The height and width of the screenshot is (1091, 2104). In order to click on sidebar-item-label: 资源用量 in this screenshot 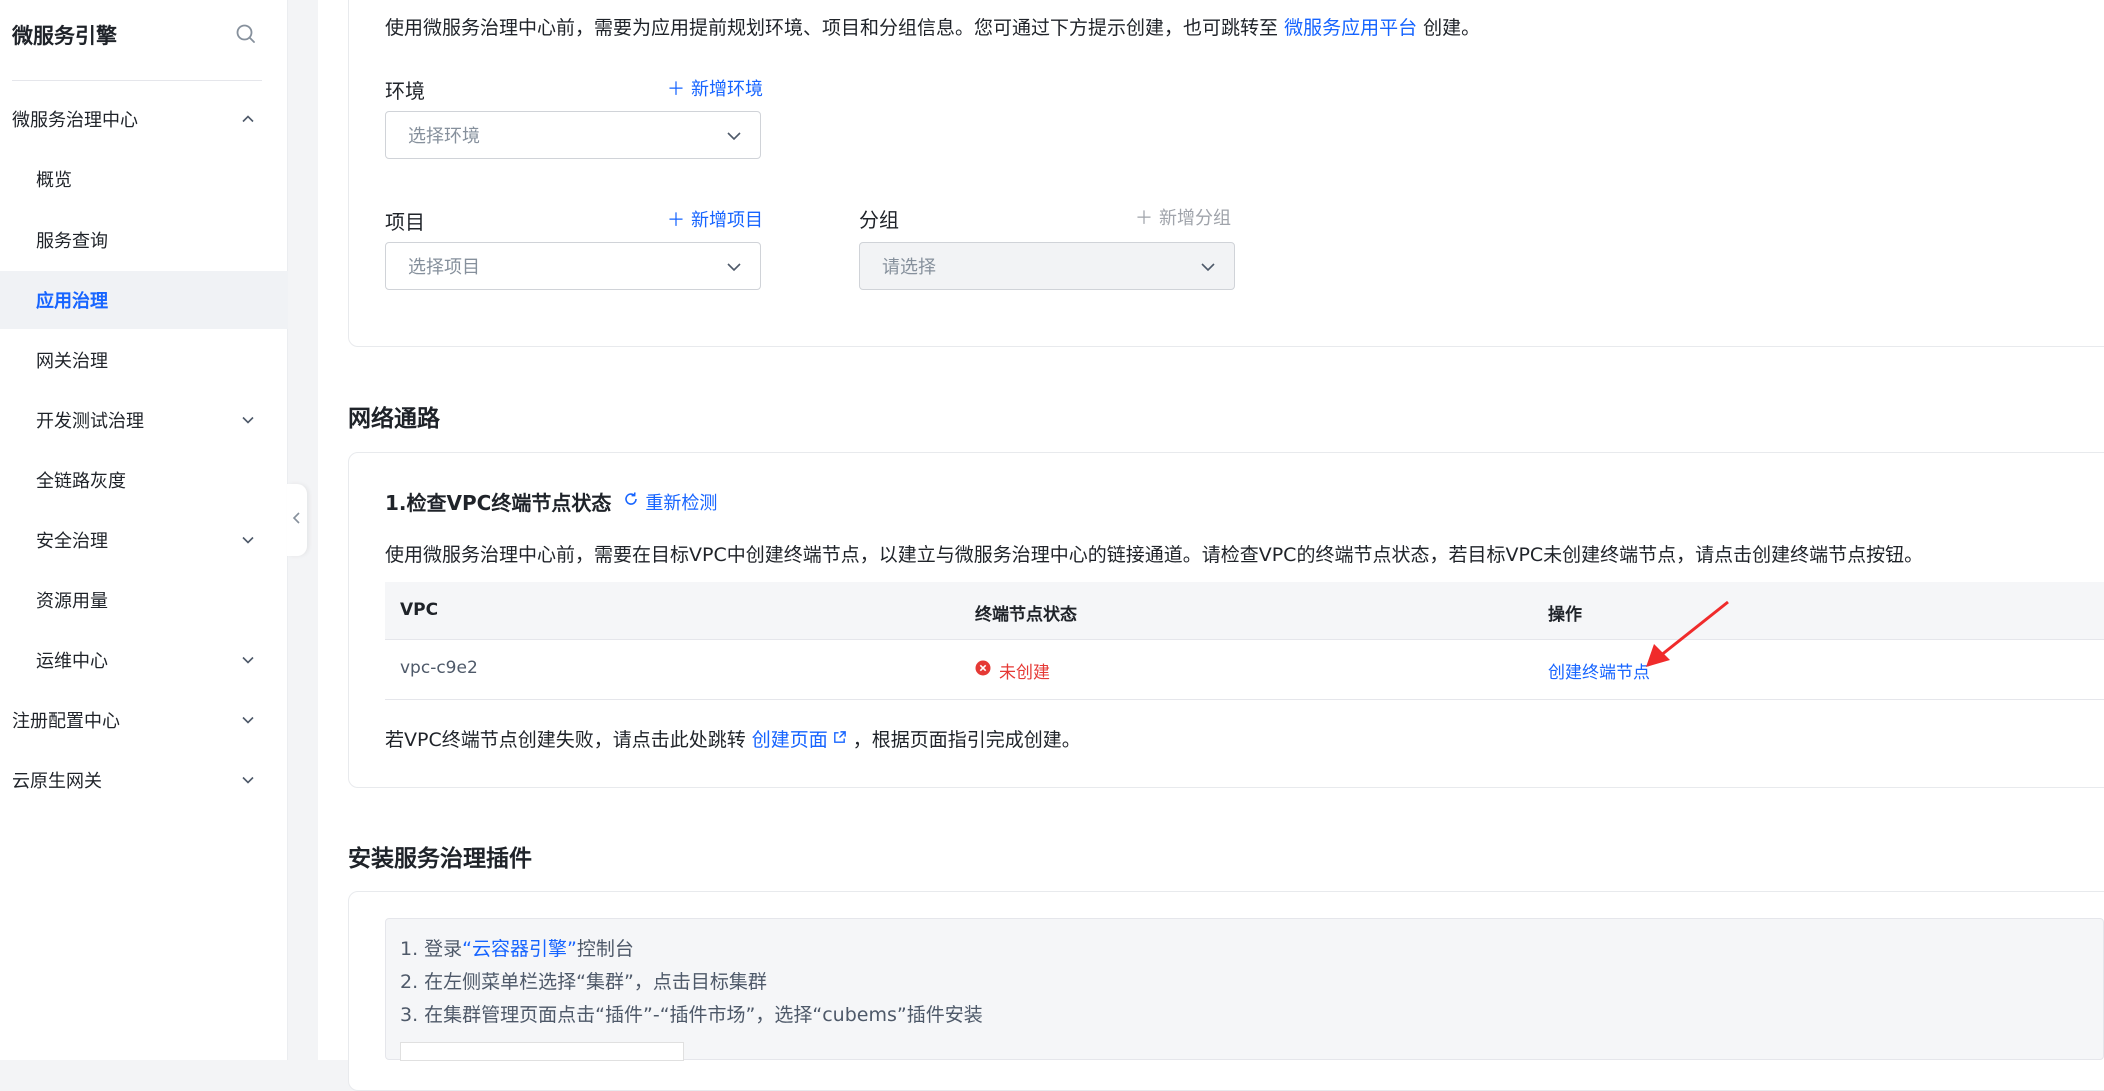, I will do `click(72, 601)`.